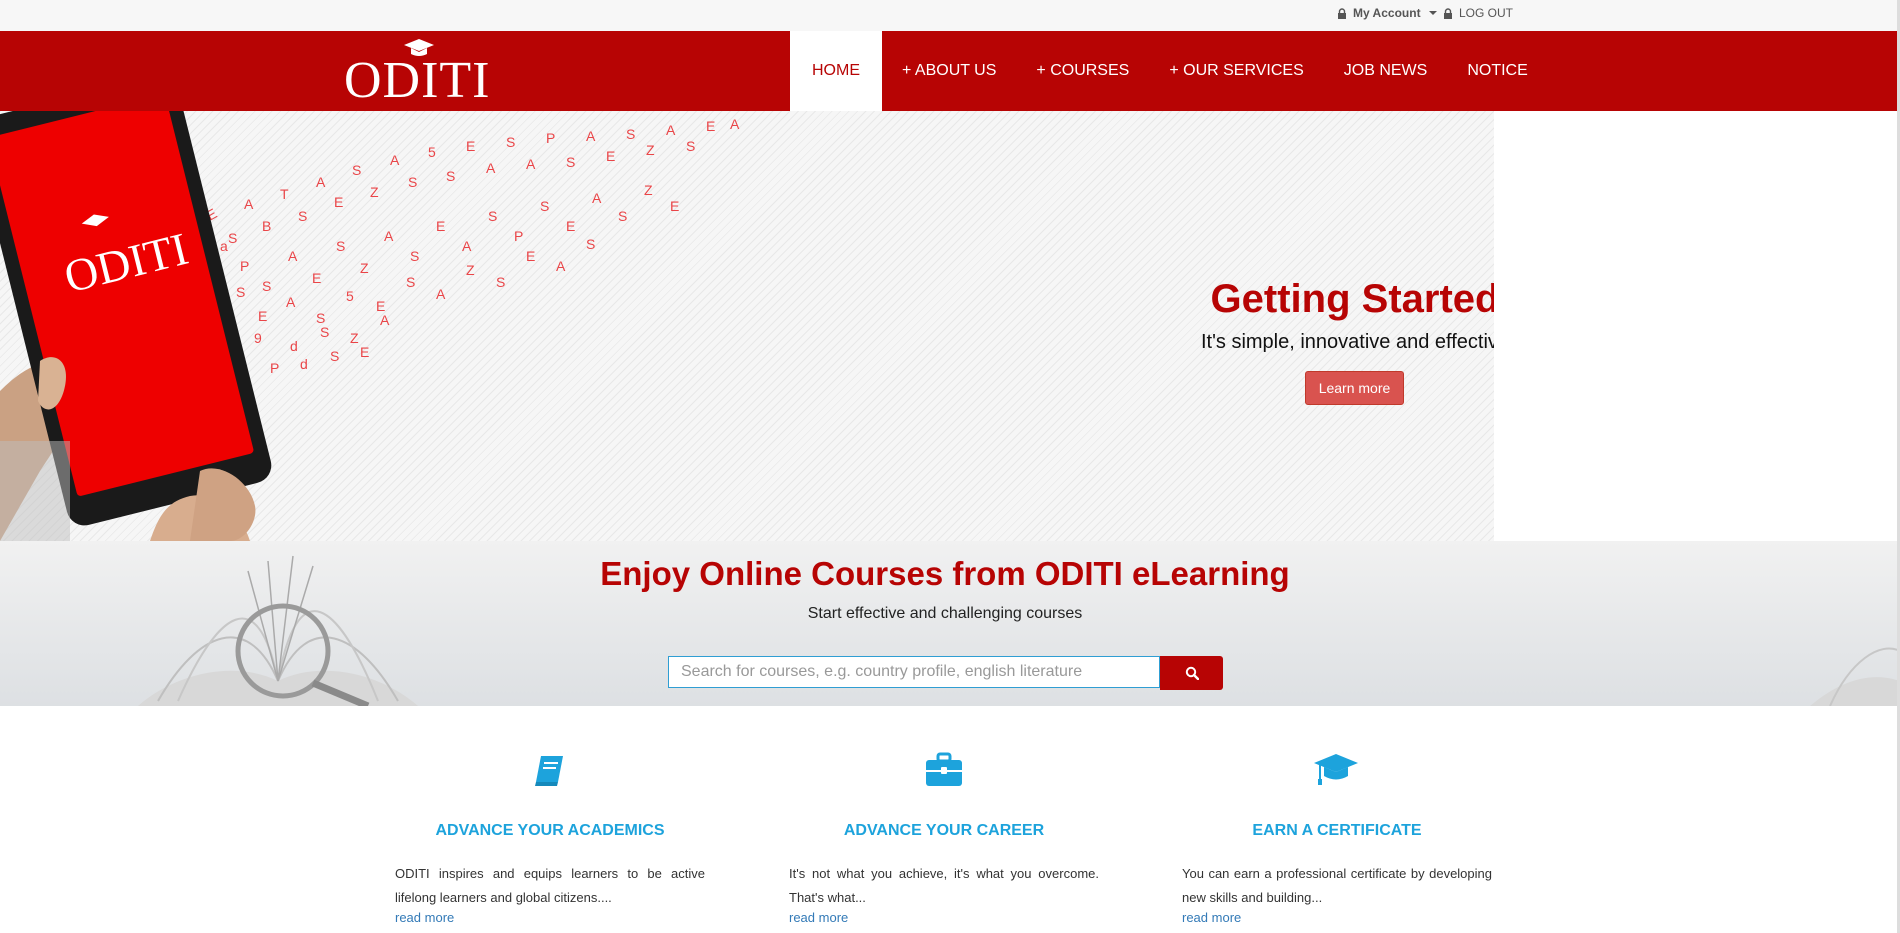  I want to click on learn-more-button: Learn more, so click(1354, 388).